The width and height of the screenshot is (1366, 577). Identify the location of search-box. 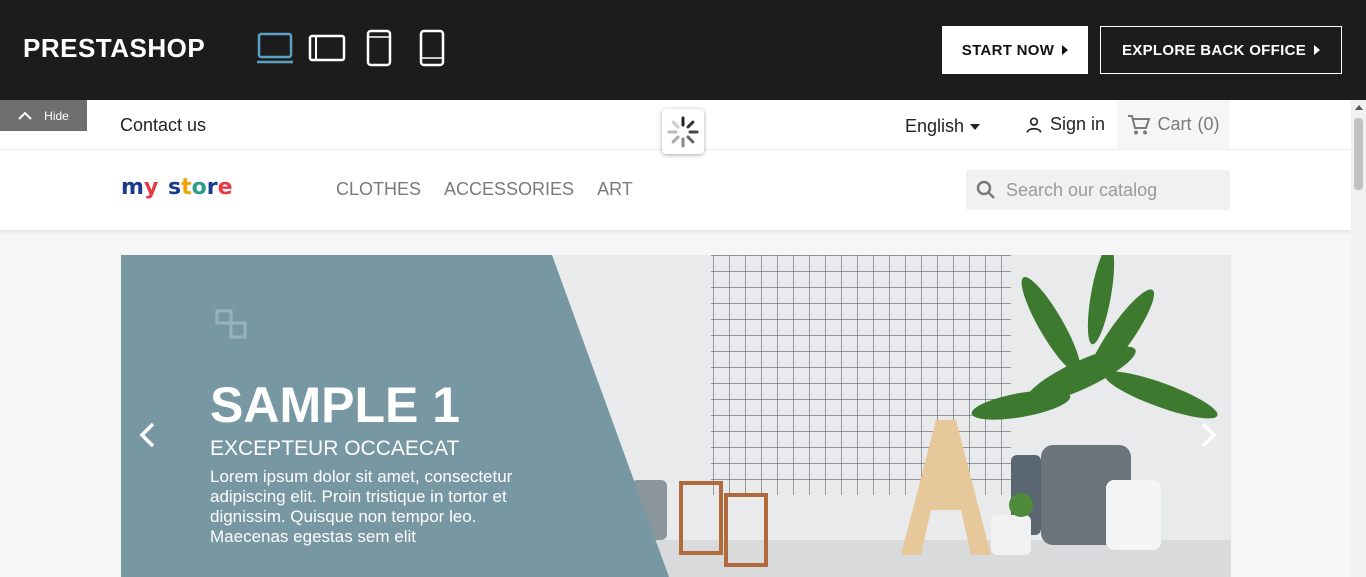
(1098, 190).